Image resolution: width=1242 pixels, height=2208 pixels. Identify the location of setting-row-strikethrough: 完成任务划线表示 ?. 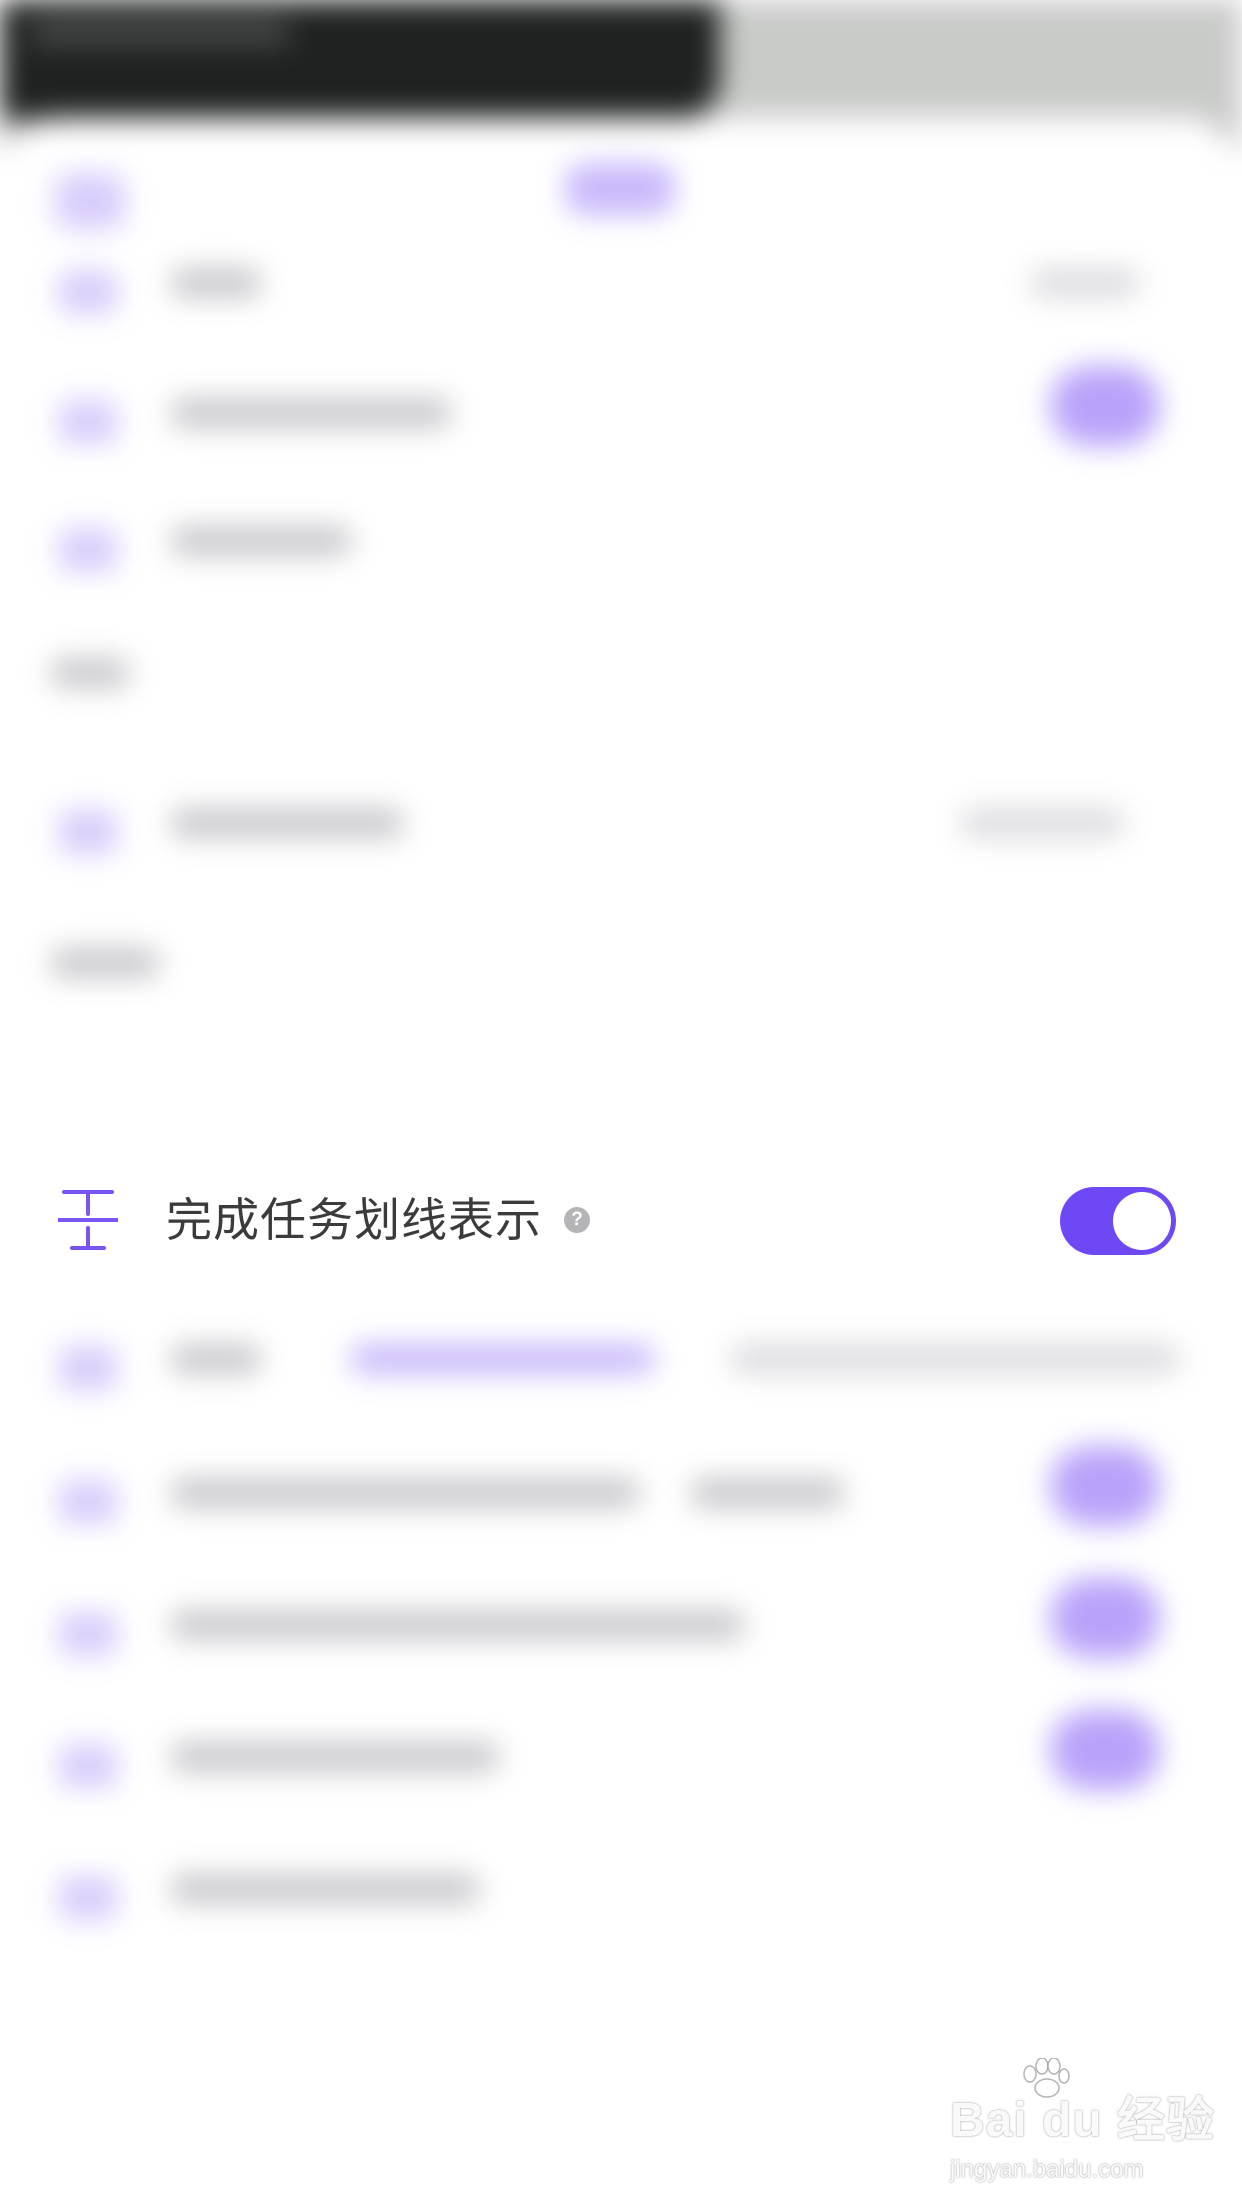
(621, 1220).